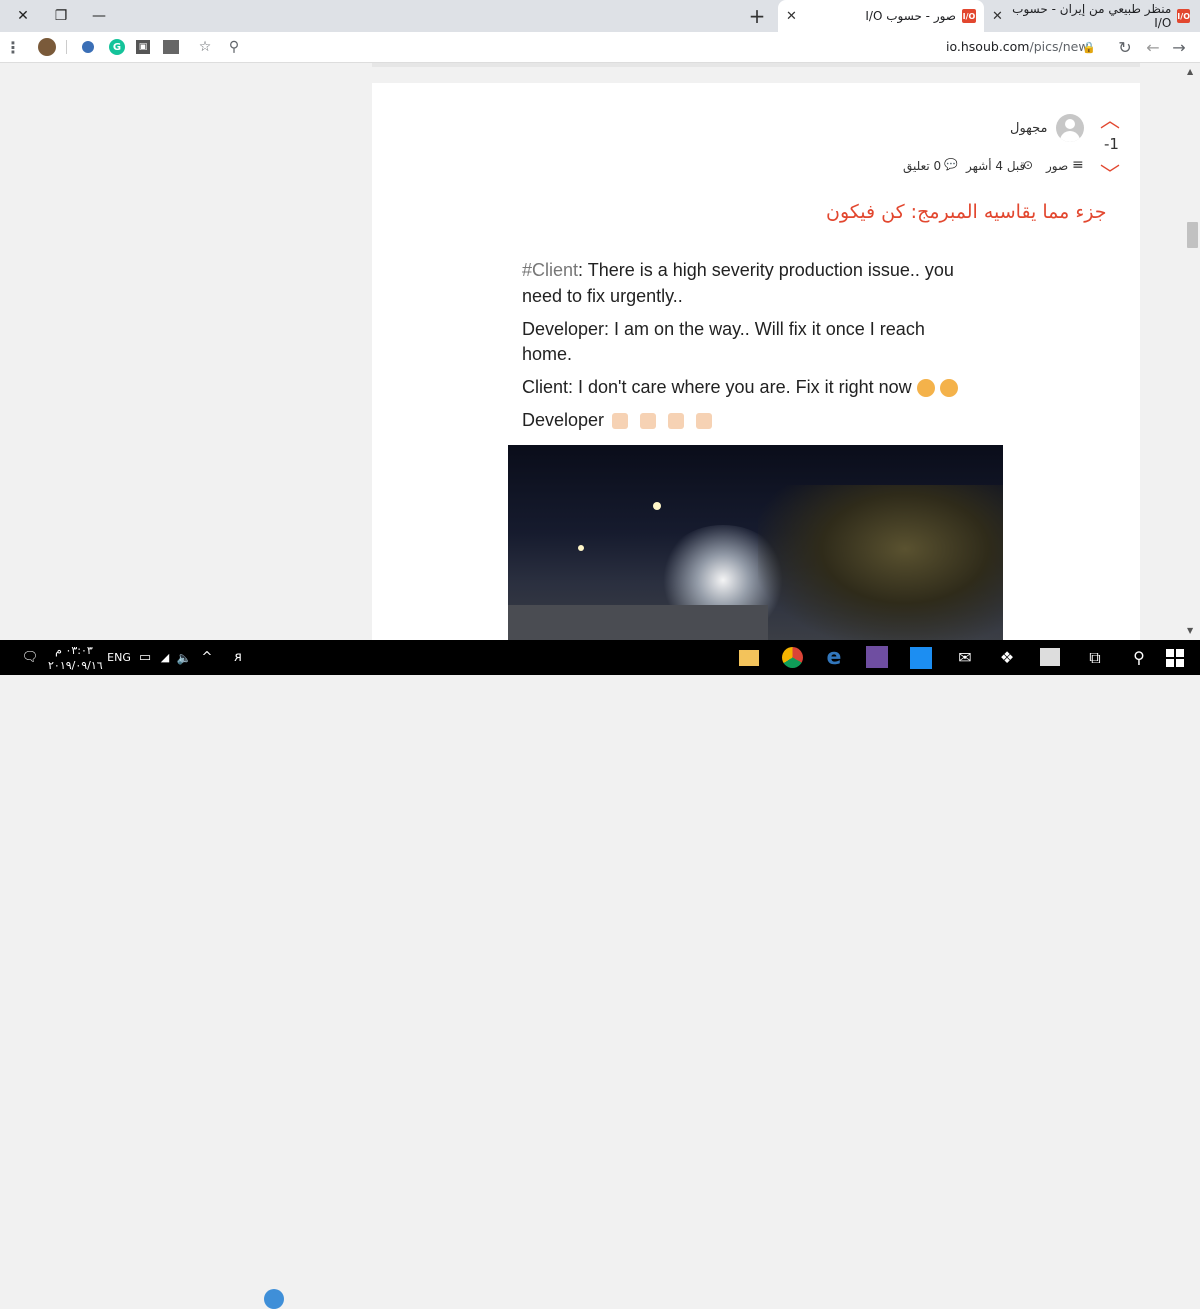  What do you see at coordinates (66, 47) in the screenshot?
I see `toolbar-divider` at bounding box center [66, 47].